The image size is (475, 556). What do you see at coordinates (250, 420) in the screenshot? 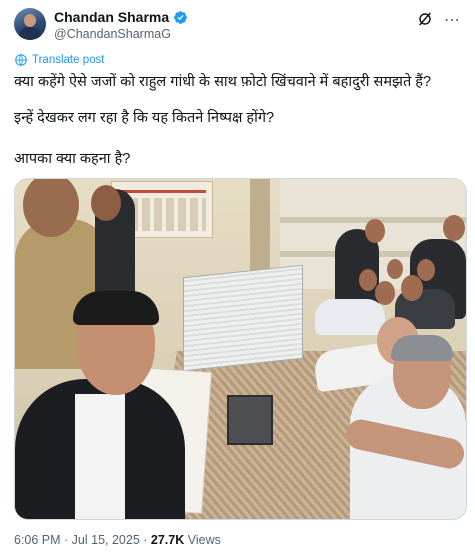
I see `photo-tray` at bounding box center [250, 420].